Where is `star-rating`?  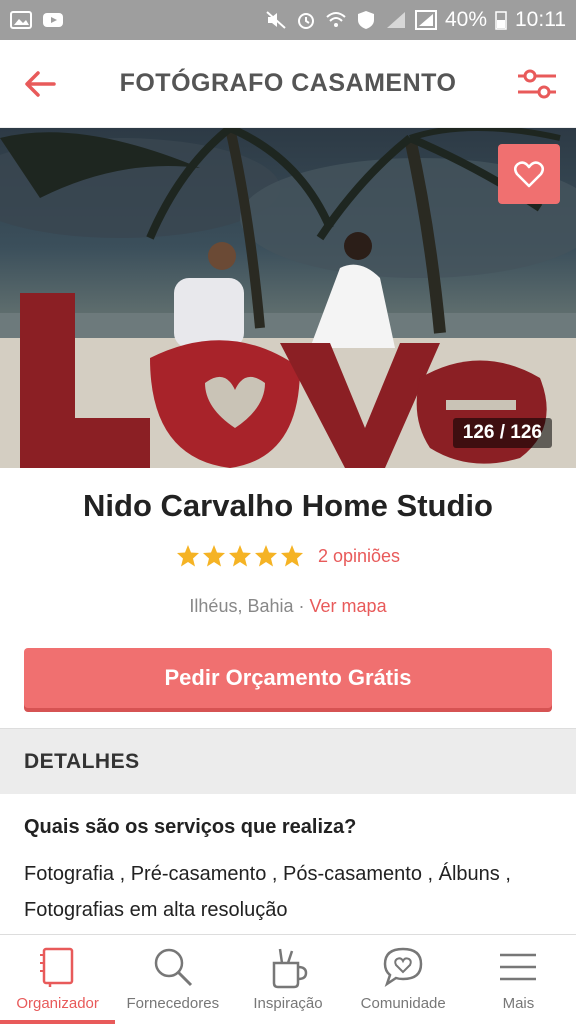
star-rating is located at coordinates (240, 556).